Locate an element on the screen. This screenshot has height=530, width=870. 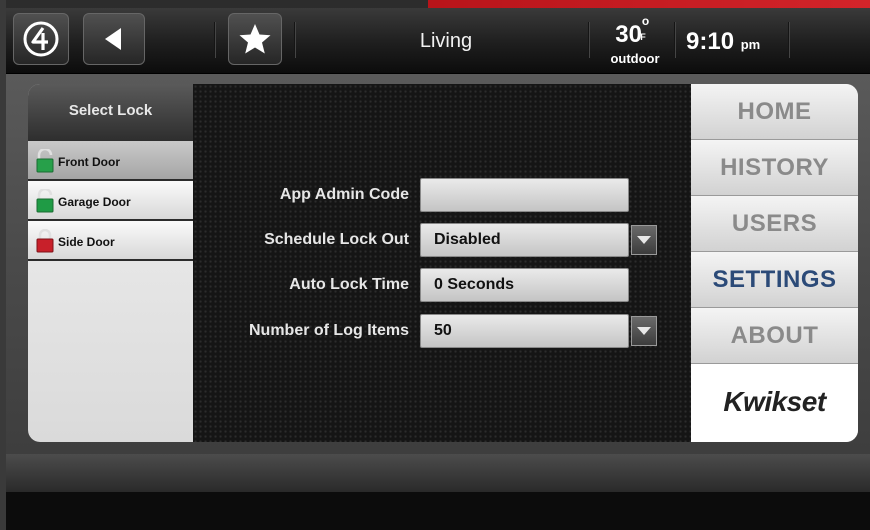
lock-item-label: Front Door is located at coordinates (89, 162).